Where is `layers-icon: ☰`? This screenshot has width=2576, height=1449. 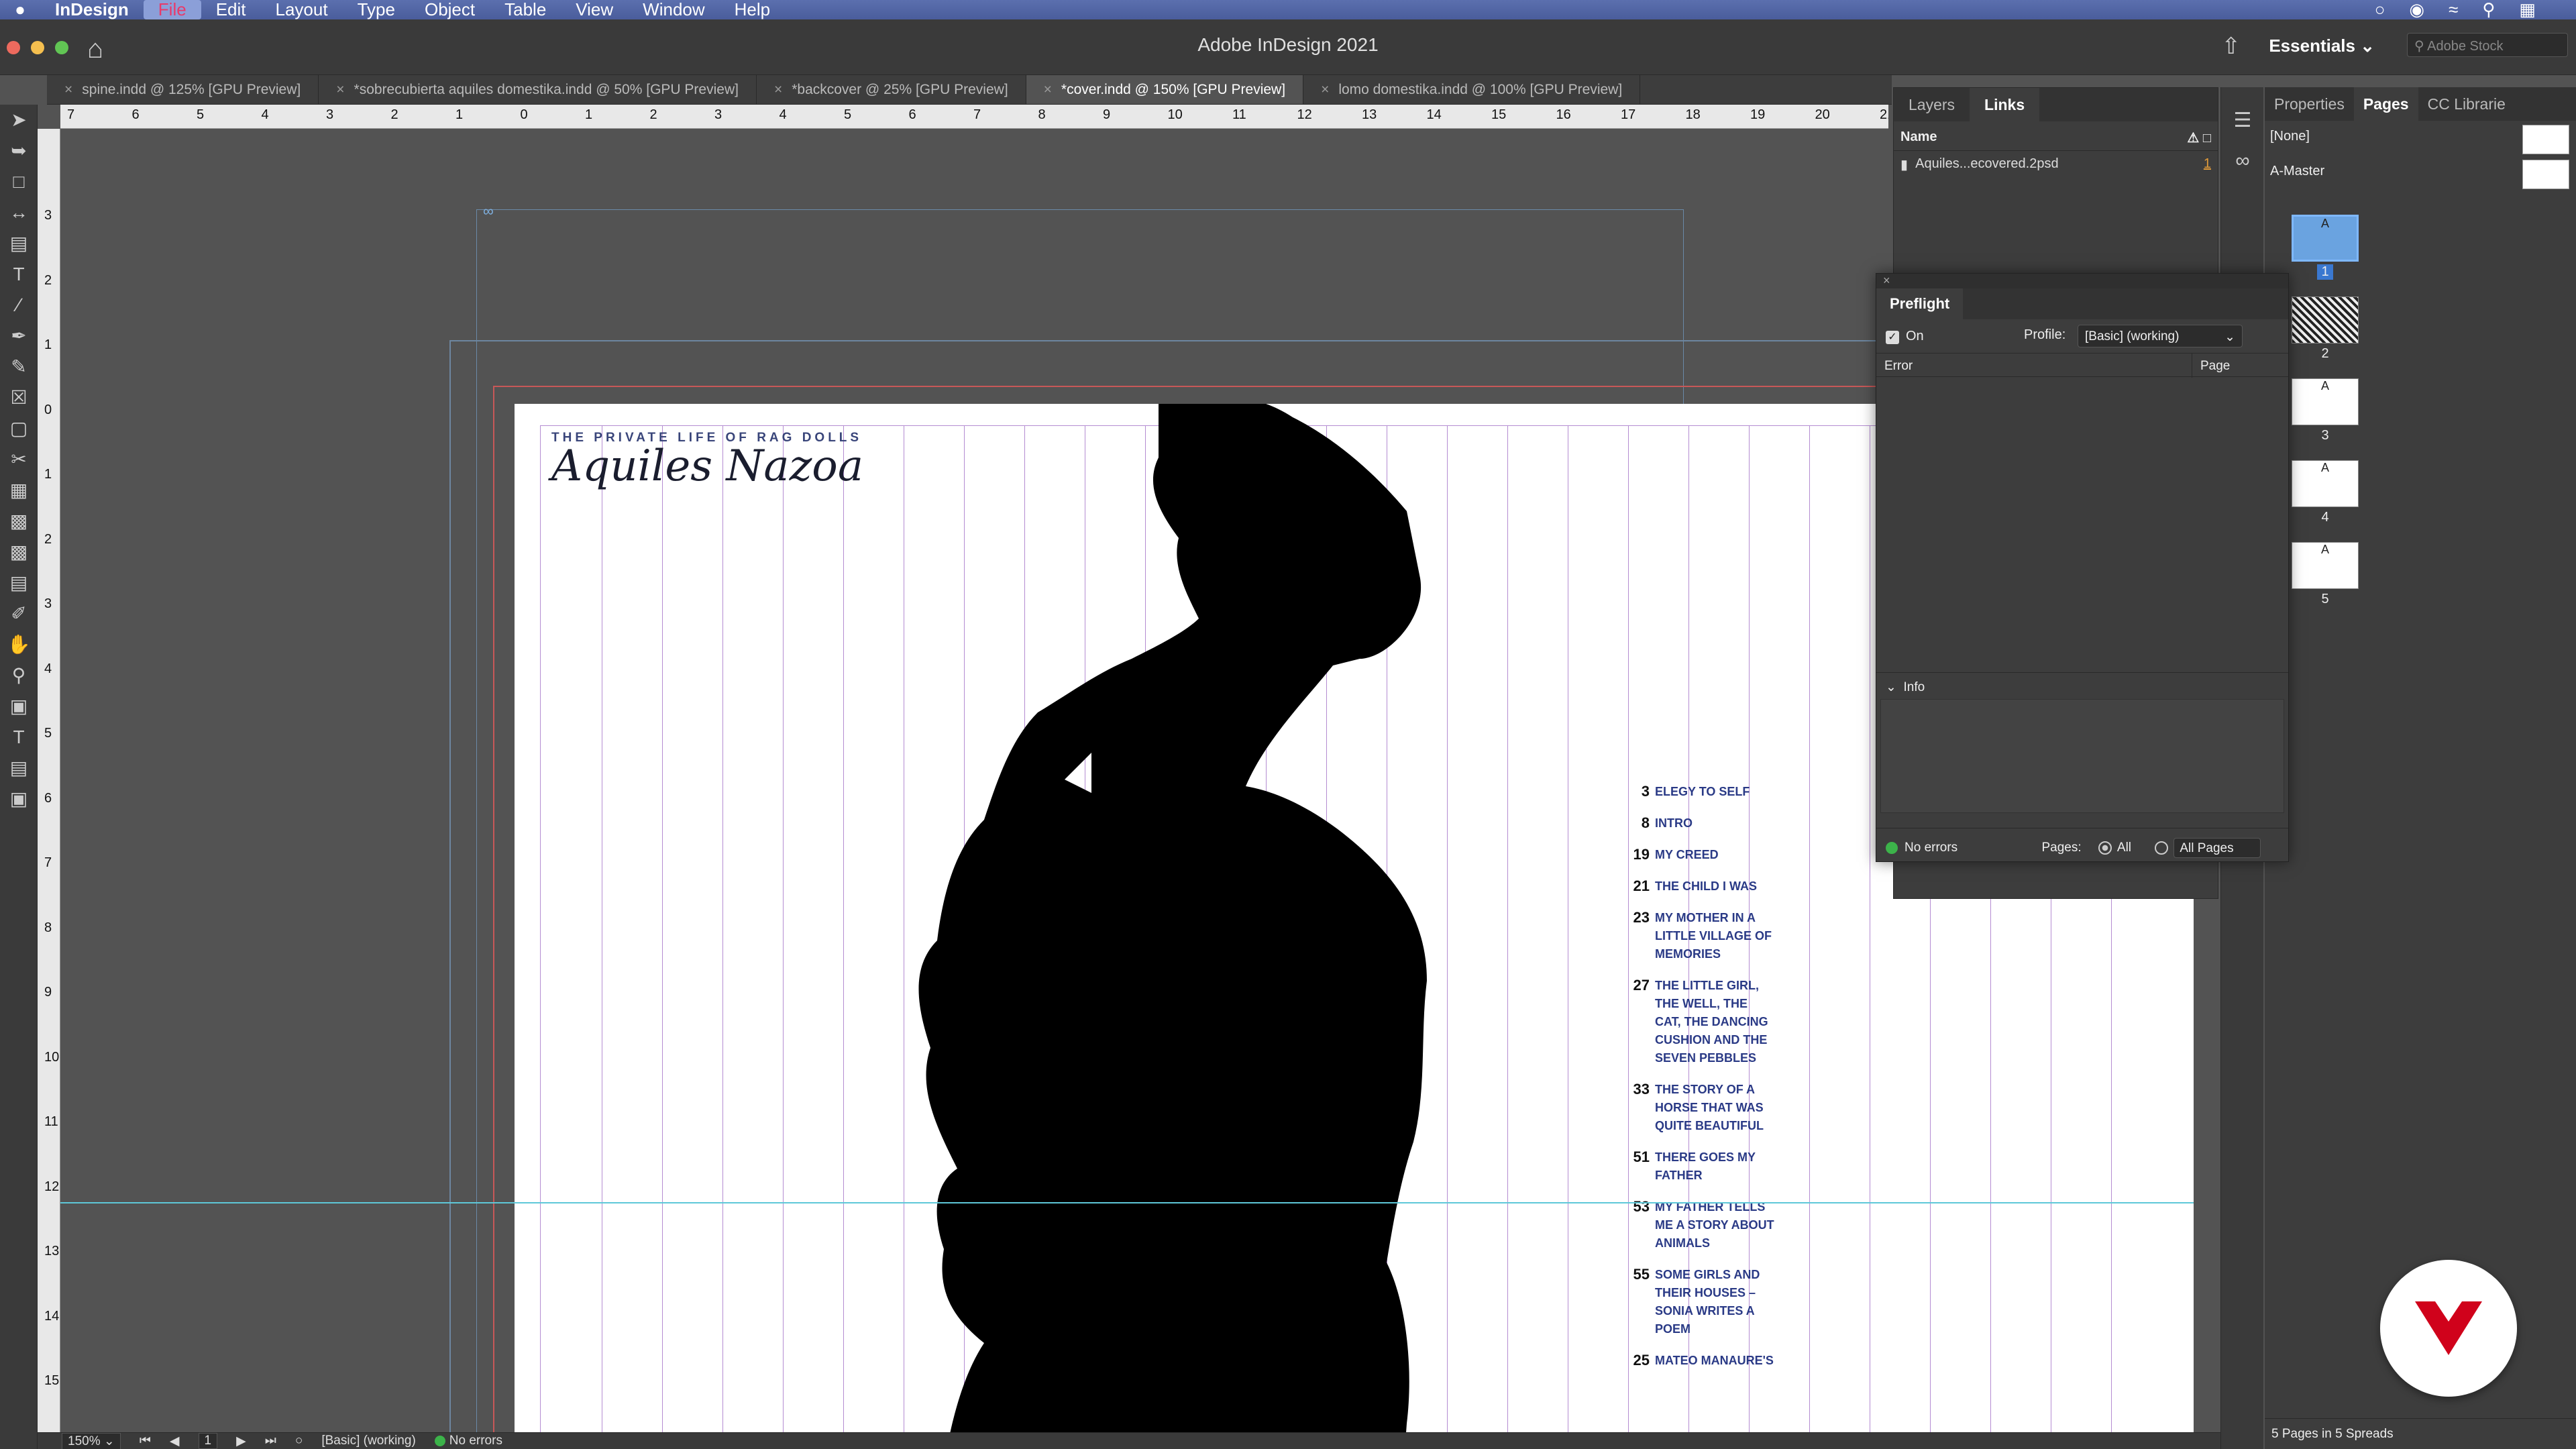
layers-icon: ☰ is located at coordinates (2242, 121).